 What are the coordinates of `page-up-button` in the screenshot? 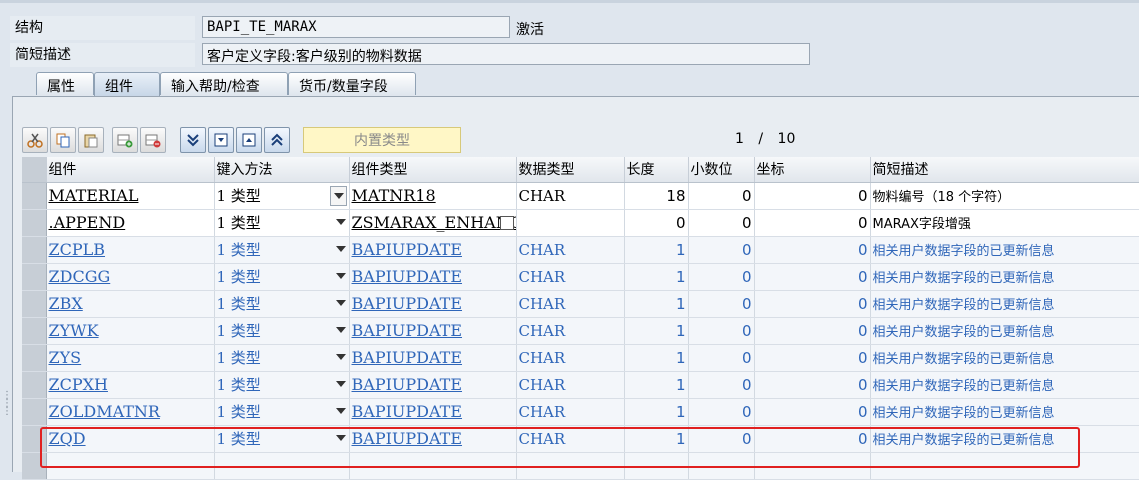 It's located at (249, 140).